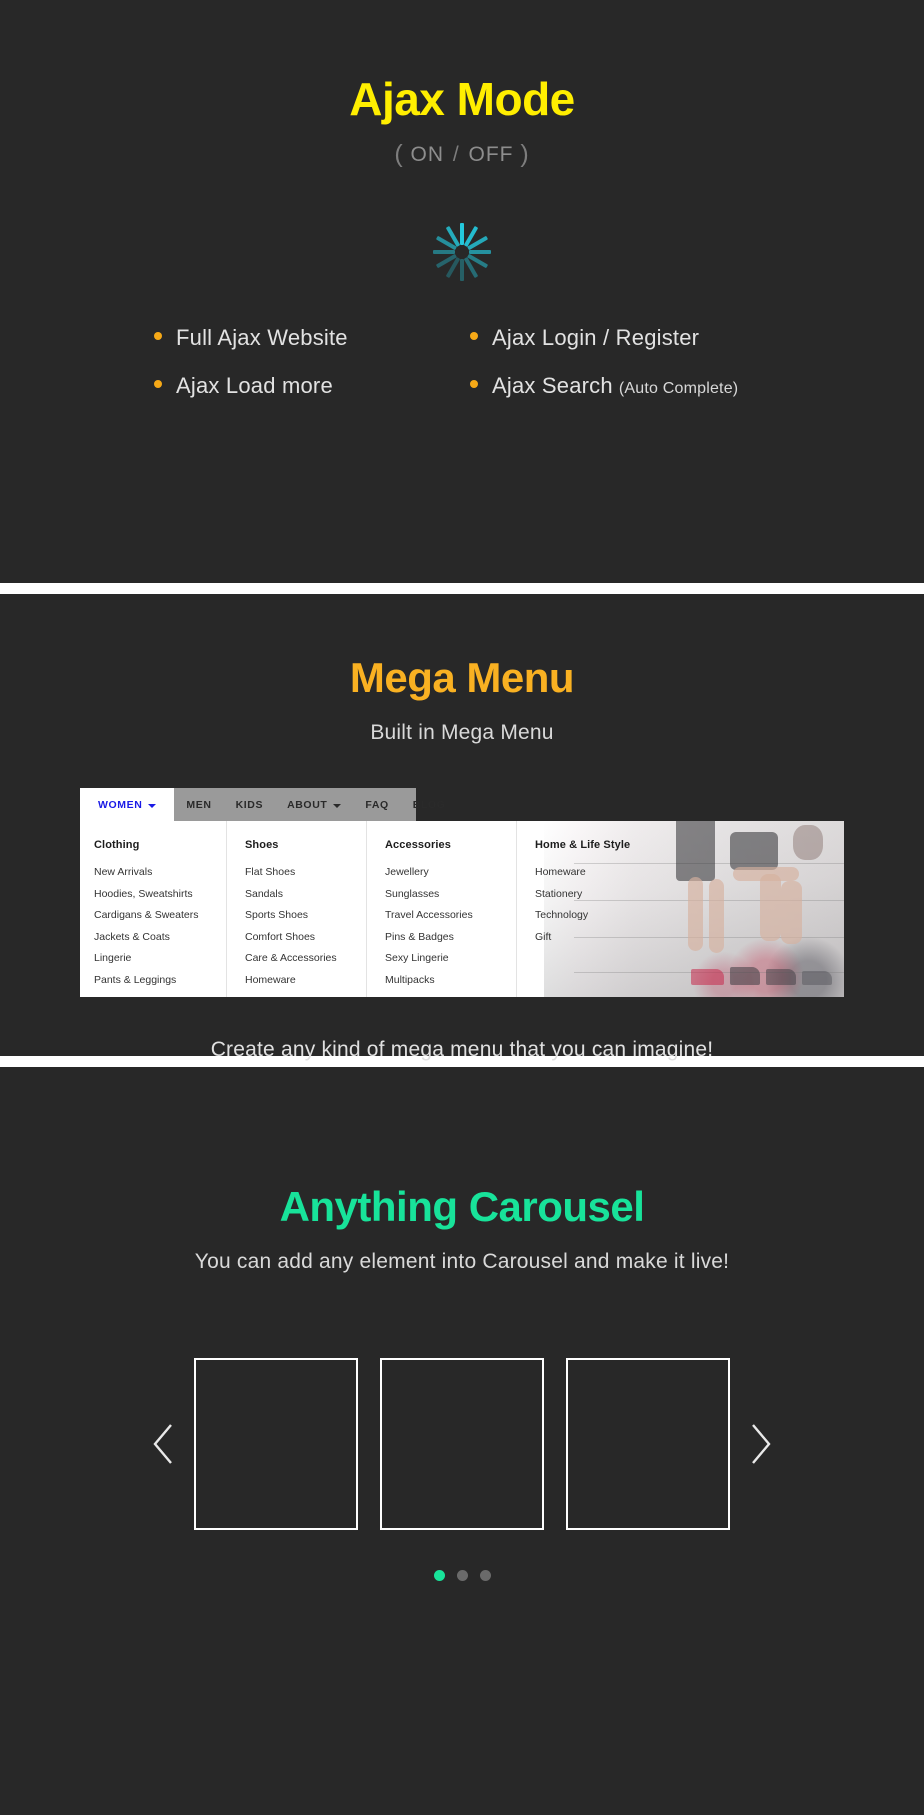  What do you see at coordinates (462, 733) in the screenshot?
I see `mega-menu-lead: Built in Mega Menu` at bounding box center [462, 733].